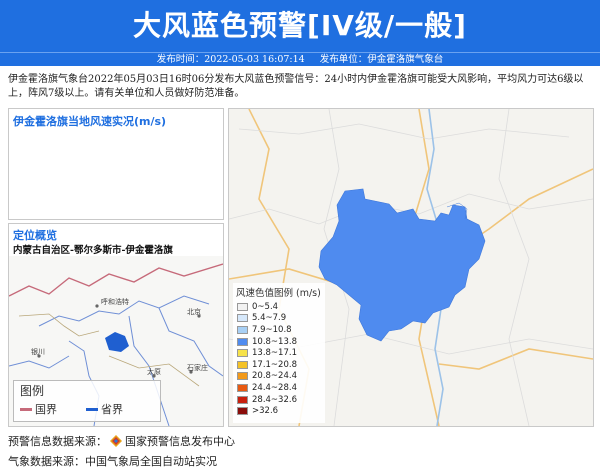  What do you see at coordinates (116, 441) in the screenshot?
I see `release-center-logo-icon` at bounding box center [116, 441].